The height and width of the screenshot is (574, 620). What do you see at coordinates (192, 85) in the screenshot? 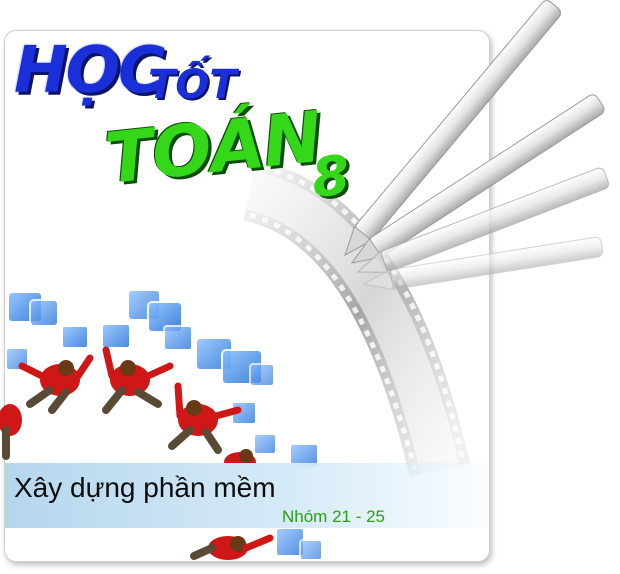
I see `title-tot: TỐT` at bounding box center [192, 85].